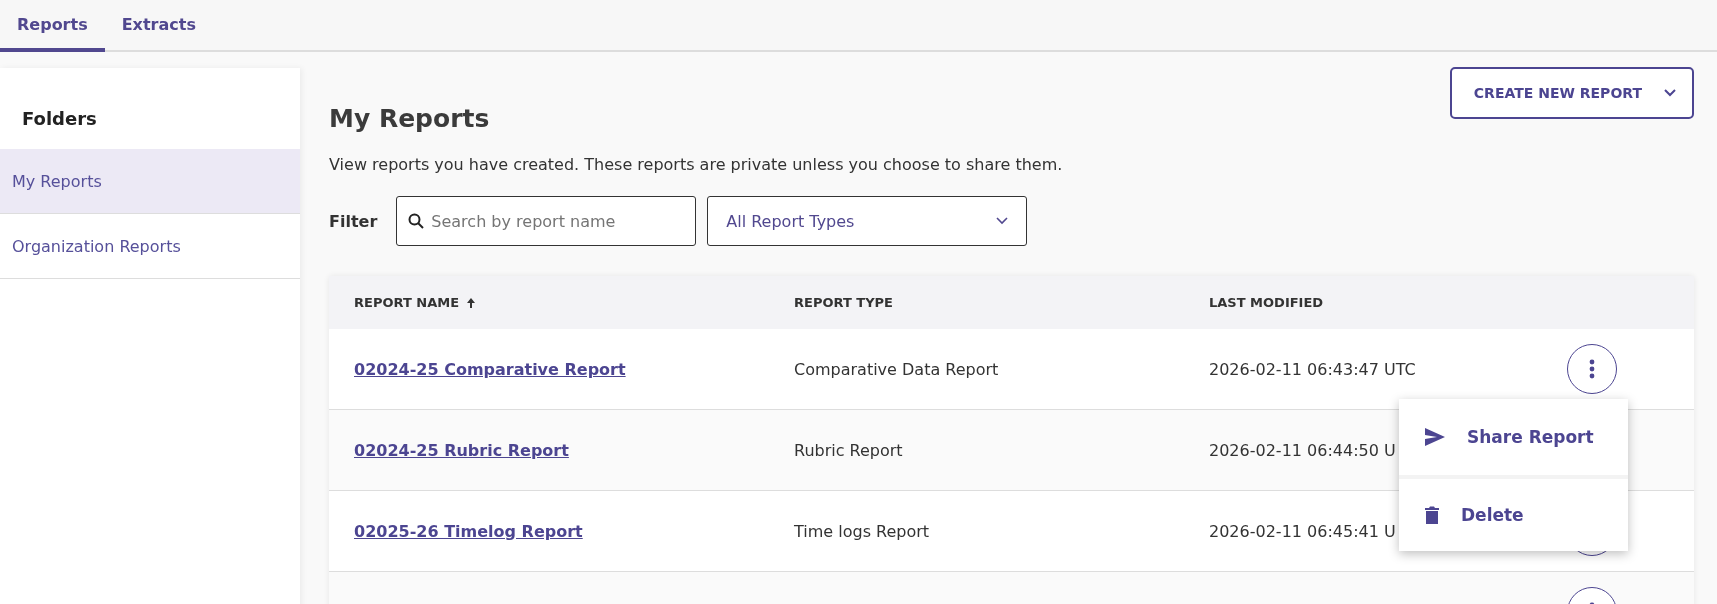 This screenshot has height=604, width=1717. Describe the element at coordinates (409, 118) in the screenshot. I see `page-title: My Reports` at that location.